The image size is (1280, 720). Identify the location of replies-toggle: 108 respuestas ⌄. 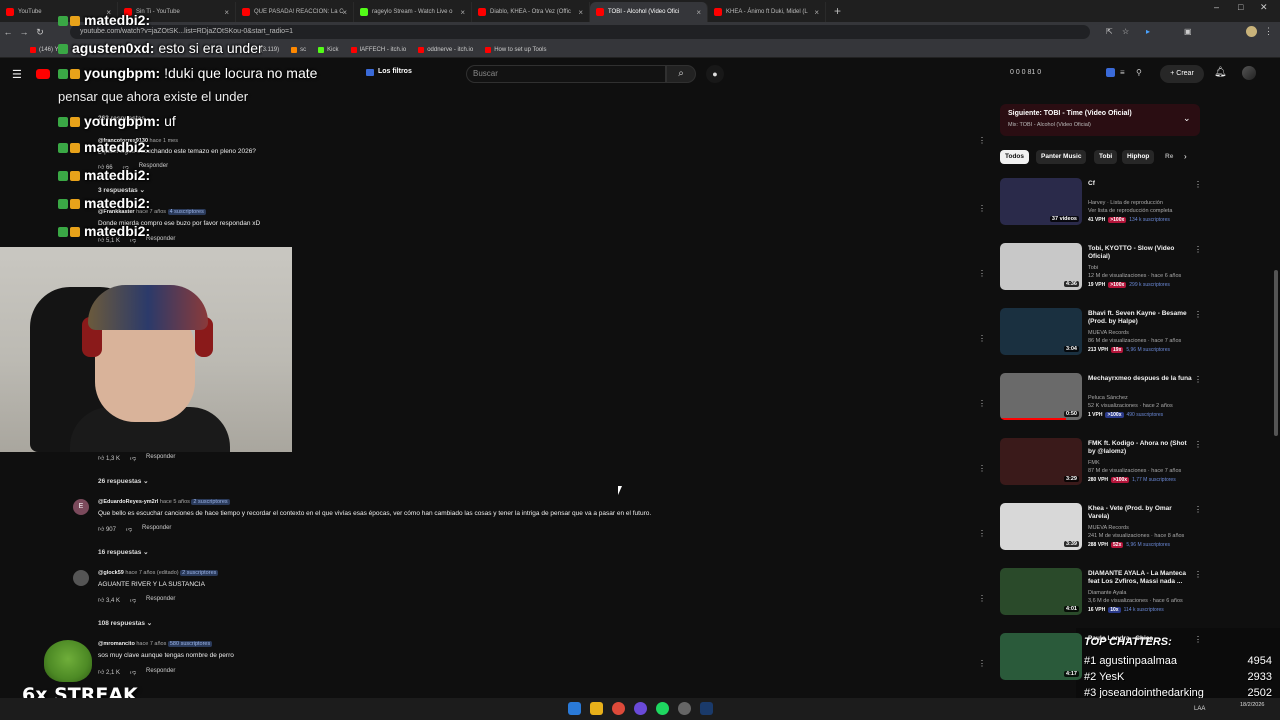
(125, 623).